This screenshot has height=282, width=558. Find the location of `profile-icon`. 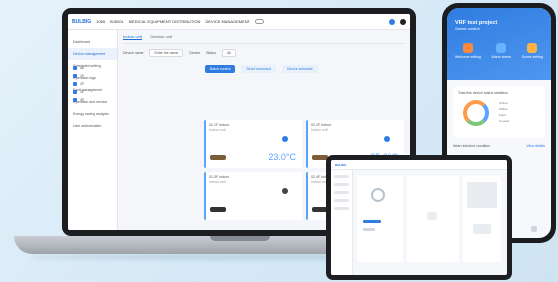

profile-icon is located at coordinates (533, 229).